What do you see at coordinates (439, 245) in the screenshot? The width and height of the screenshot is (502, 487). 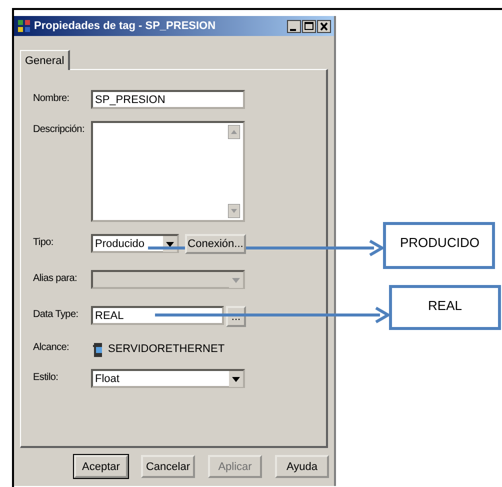 I see `callout-box: PRODUCIDO` at bounding box center [439, 245].